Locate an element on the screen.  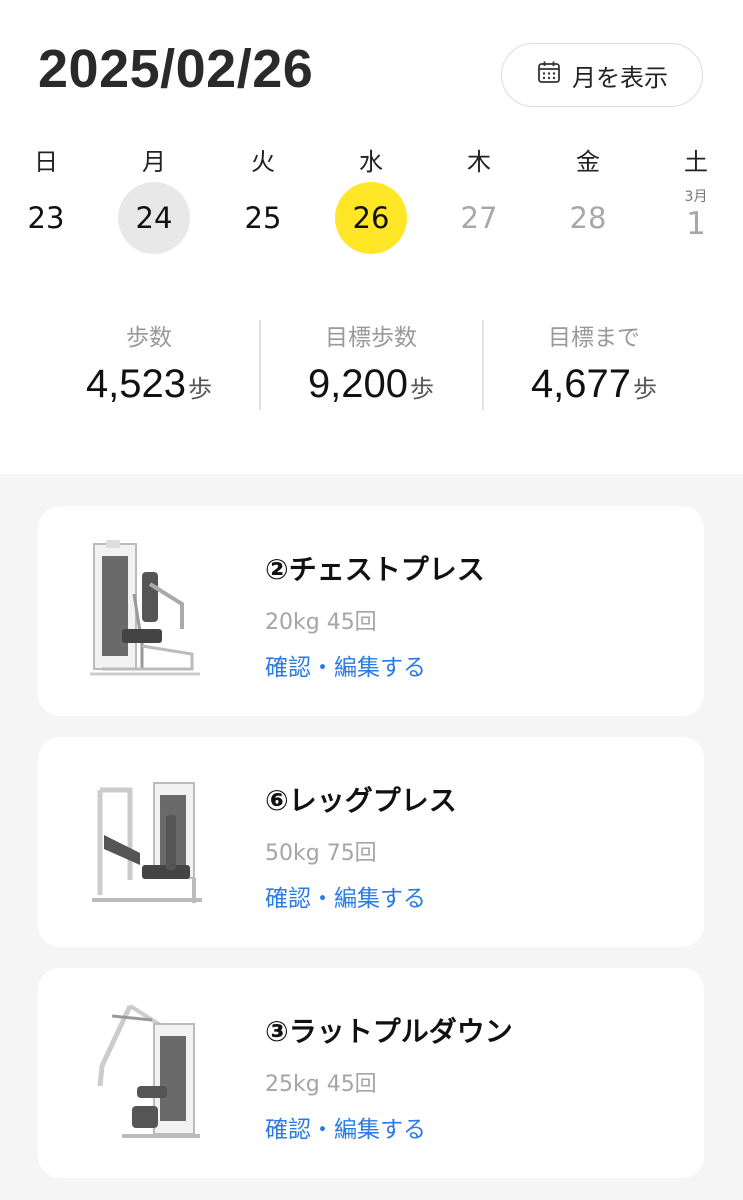
workout-title: ③ラットプルダウン is located at coordinates (389, 1031).